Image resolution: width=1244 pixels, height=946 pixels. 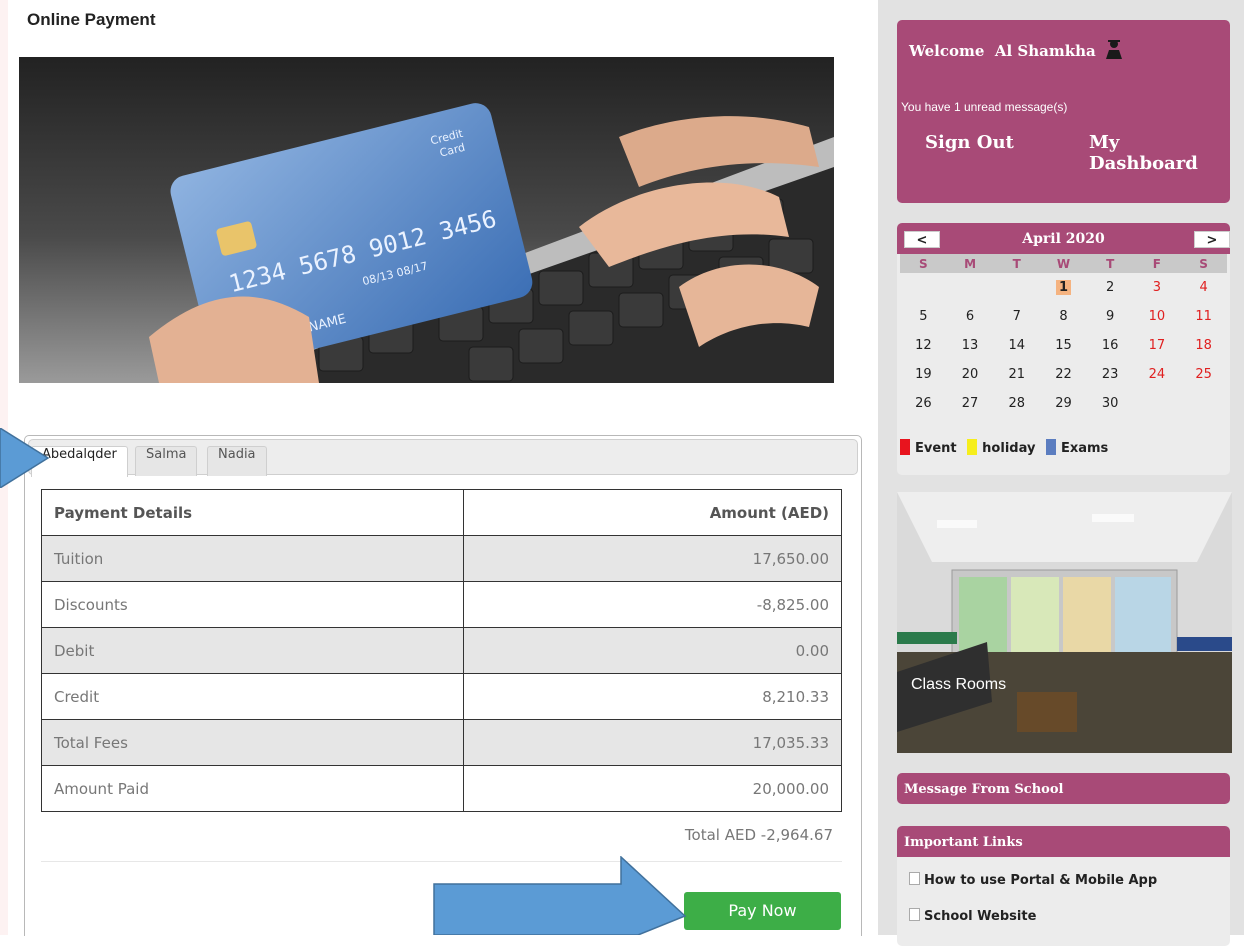 I want to click on legend-event: Event, so click(x=936, y=448).